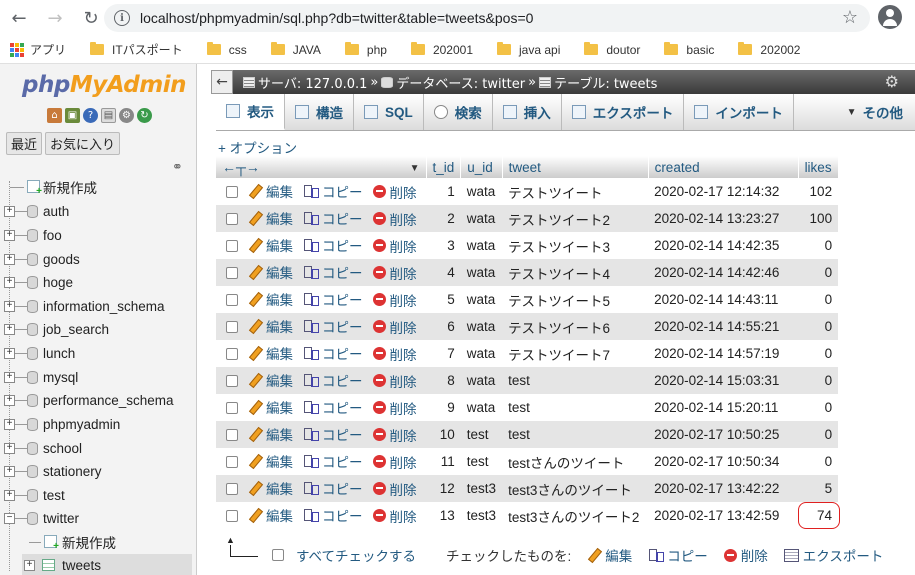 This screenshot has width=915, height=575. Describe the element at coordinates (723, 167) in the screenshot. I see `column-header-created: created` at that location.